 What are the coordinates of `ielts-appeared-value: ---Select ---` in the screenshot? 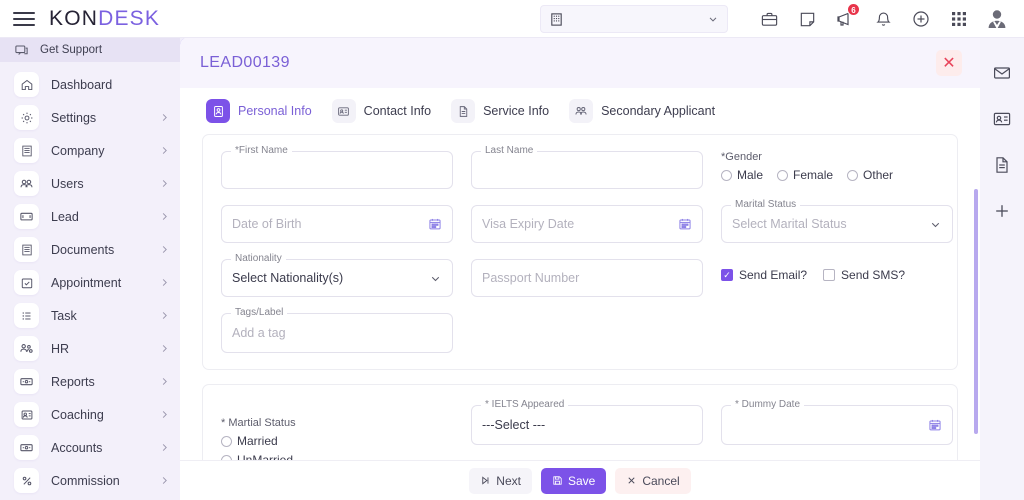 It's located at (514, 425).